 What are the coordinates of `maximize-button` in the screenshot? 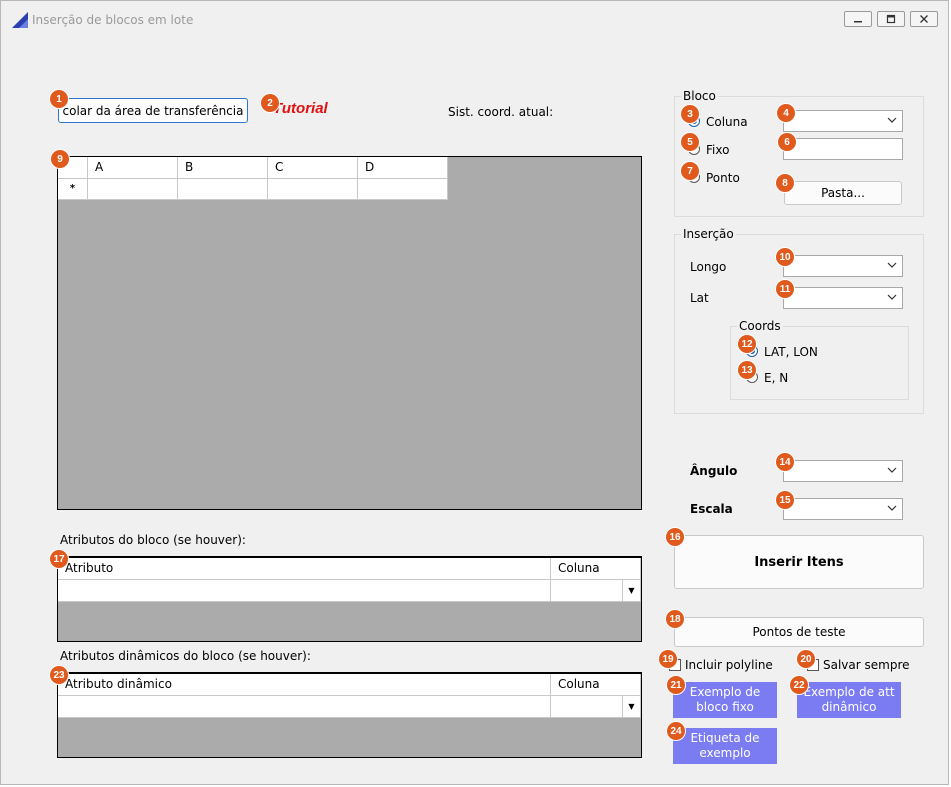 It's located at (891, 19).